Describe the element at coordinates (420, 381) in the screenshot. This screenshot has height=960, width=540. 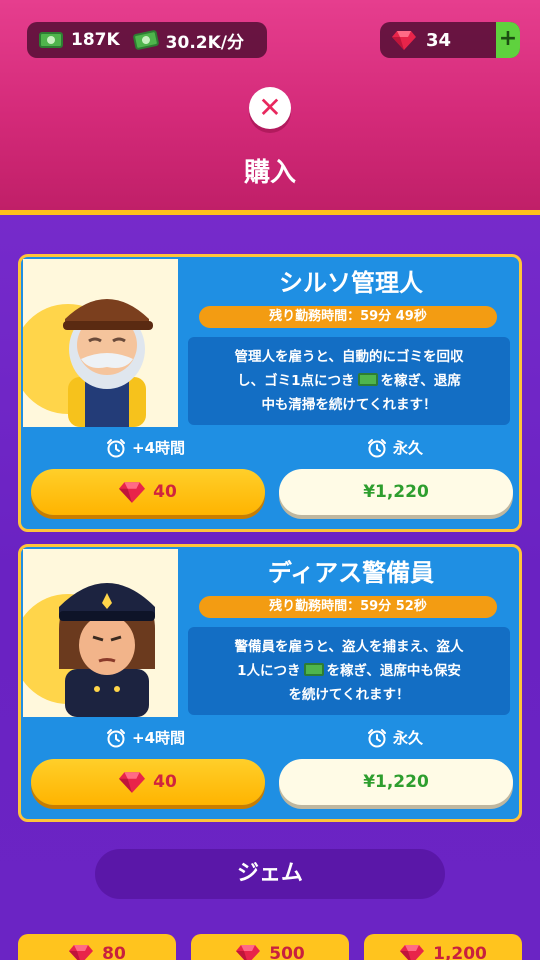
I see `description-text: を稼ぎ、退席` at that location.